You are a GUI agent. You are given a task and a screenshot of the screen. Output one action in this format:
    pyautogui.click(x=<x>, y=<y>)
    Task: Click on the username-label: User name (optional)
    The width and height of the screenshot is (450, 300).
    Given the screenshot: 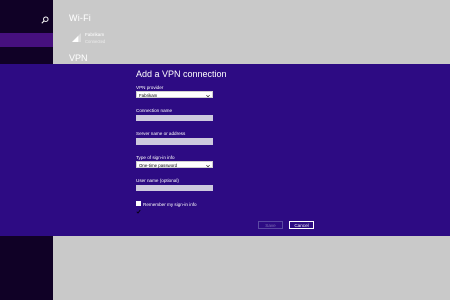 What is the action you would take?
    pyautogui.click(x=157, y=180)
    